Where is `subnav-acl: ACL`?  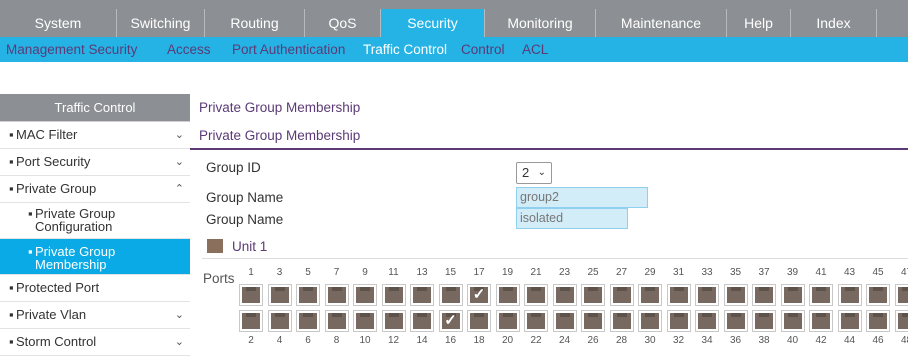 subnav-acl: ACL is located at coordinates (535, 49).